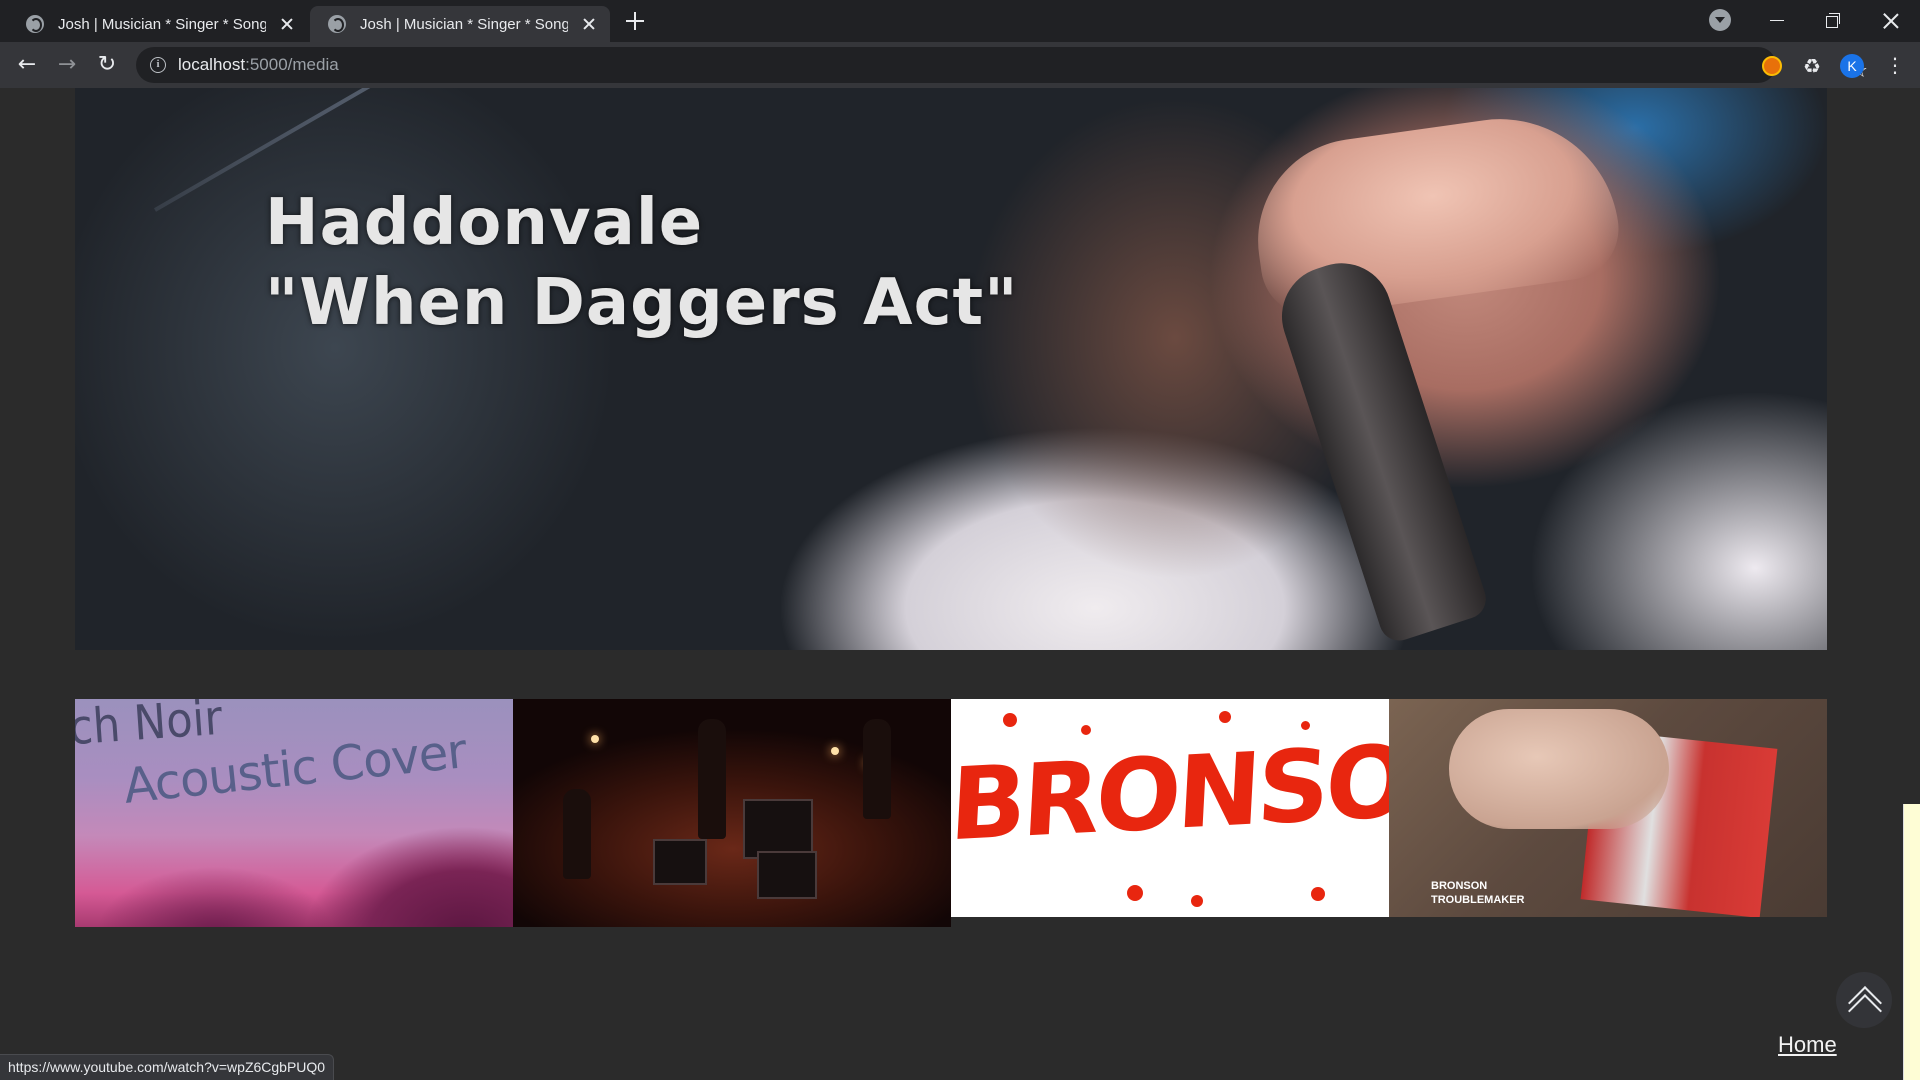 Image resolution: width=1920 pixels, height=1080 pixels. I want to click on scroll-to-top-button, so click(1864, 1000).